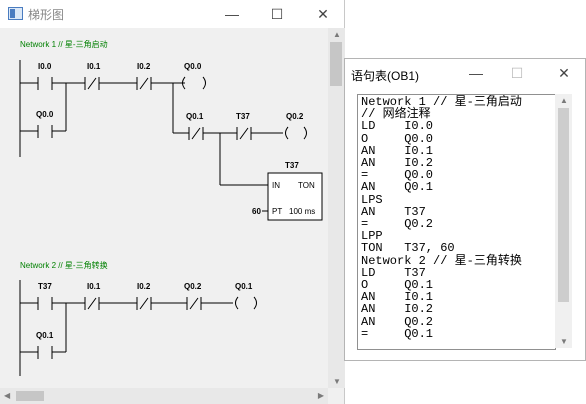 The image size is (586, 404). Describe the element at coordinates (276, 185) in the screenshot. I see `svg-text: IN` at that location.